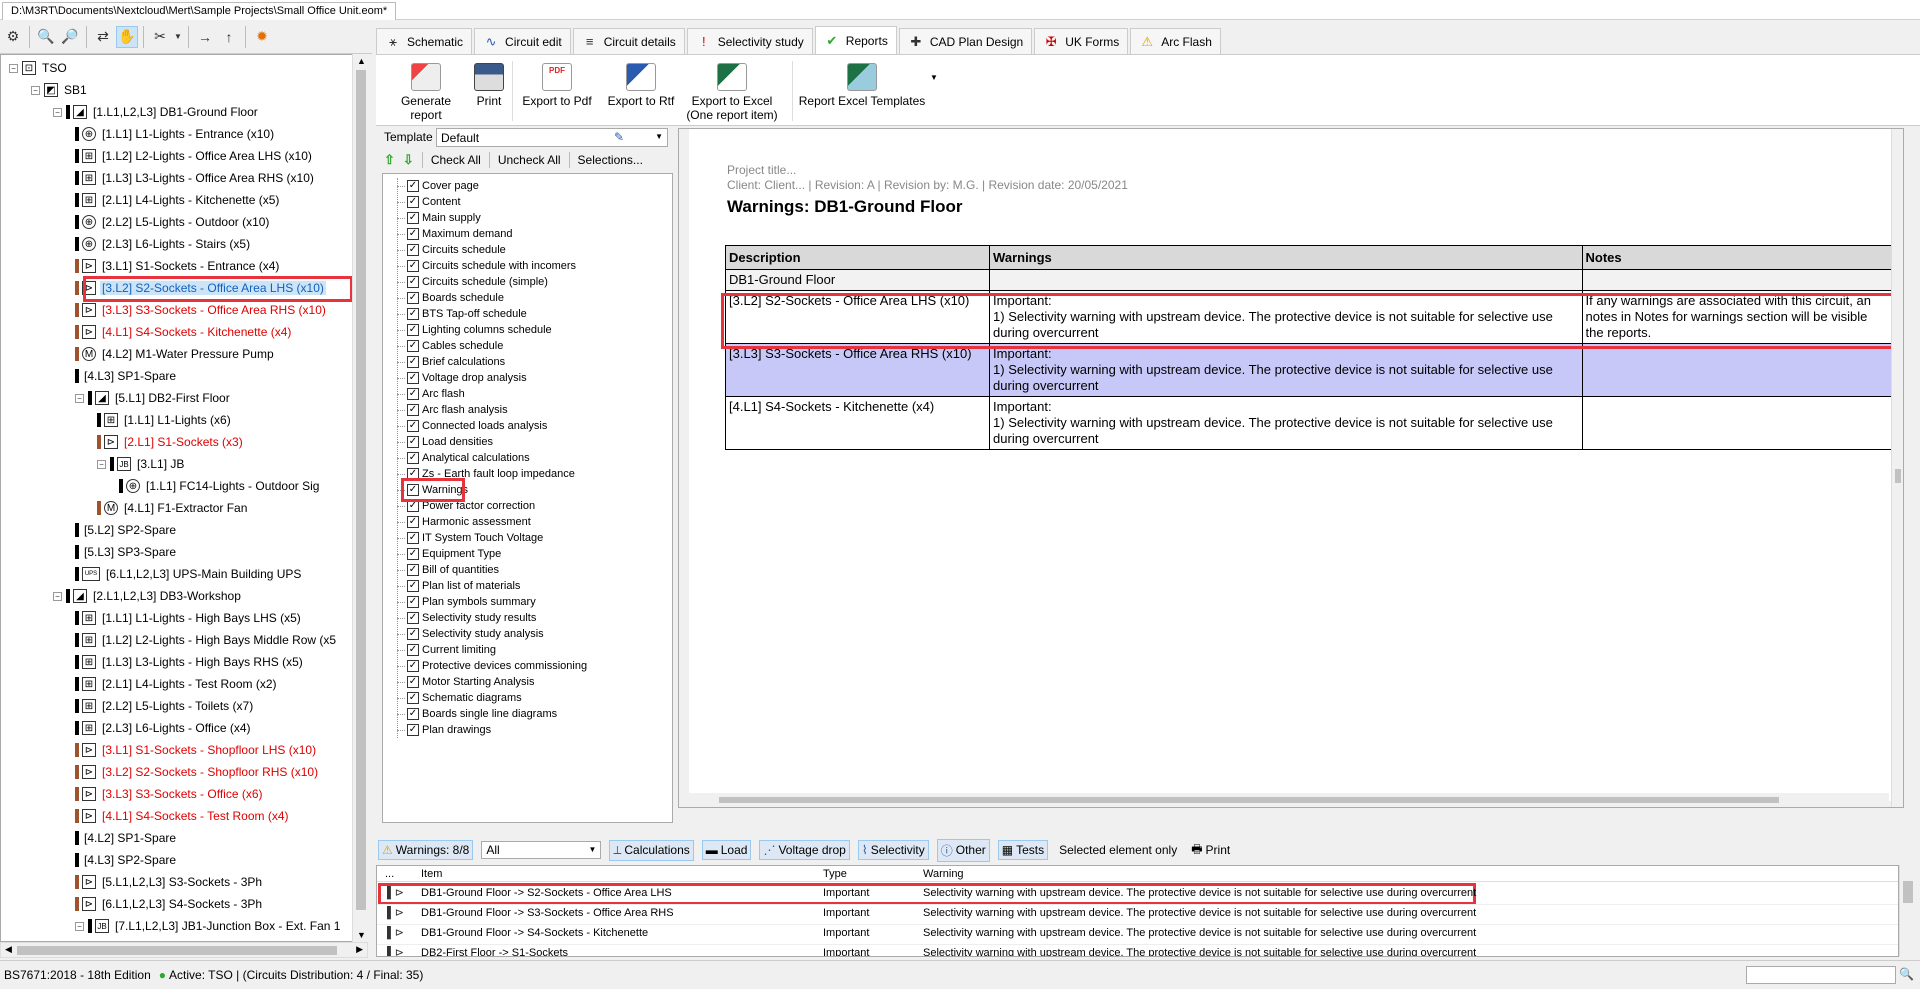  I want to click on tree-item: ⊕ [2.L2] L5-Lights - Outdoor (x10), so click(173, 222).